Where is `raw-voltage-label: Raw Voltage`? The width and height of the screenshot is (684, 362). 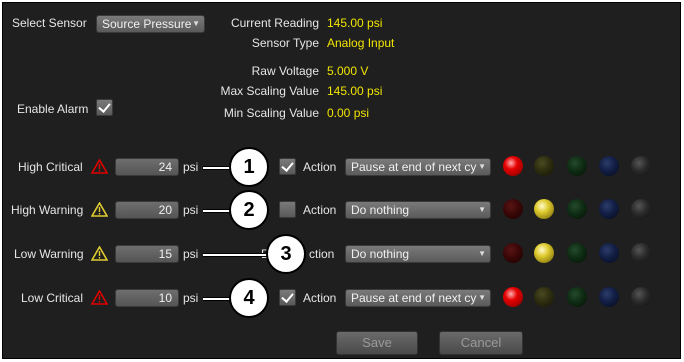
raw-voltage-label: Raw Voltage is located at coordinates (285, 71).